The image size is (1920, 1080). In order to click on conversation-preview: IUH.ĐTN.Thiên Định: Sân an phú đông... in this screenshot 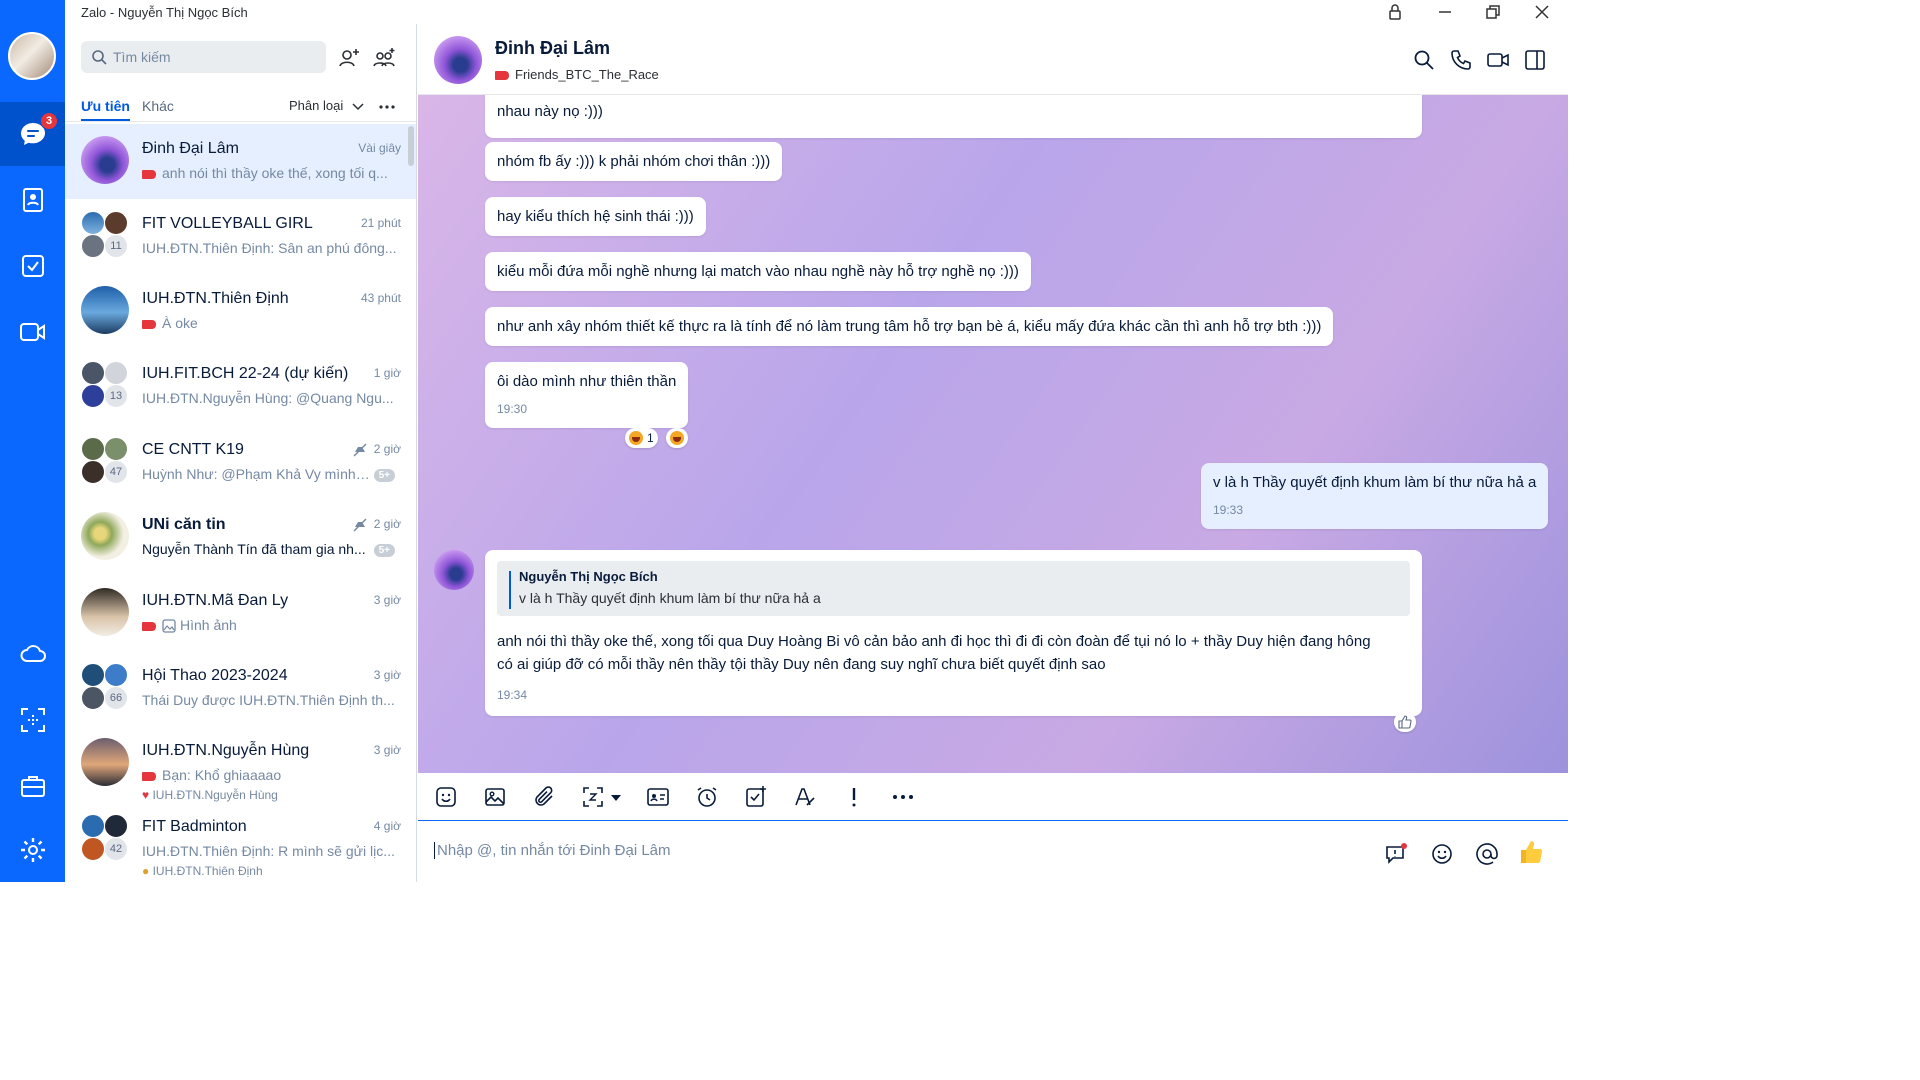, I will do `click(269, 248)`.